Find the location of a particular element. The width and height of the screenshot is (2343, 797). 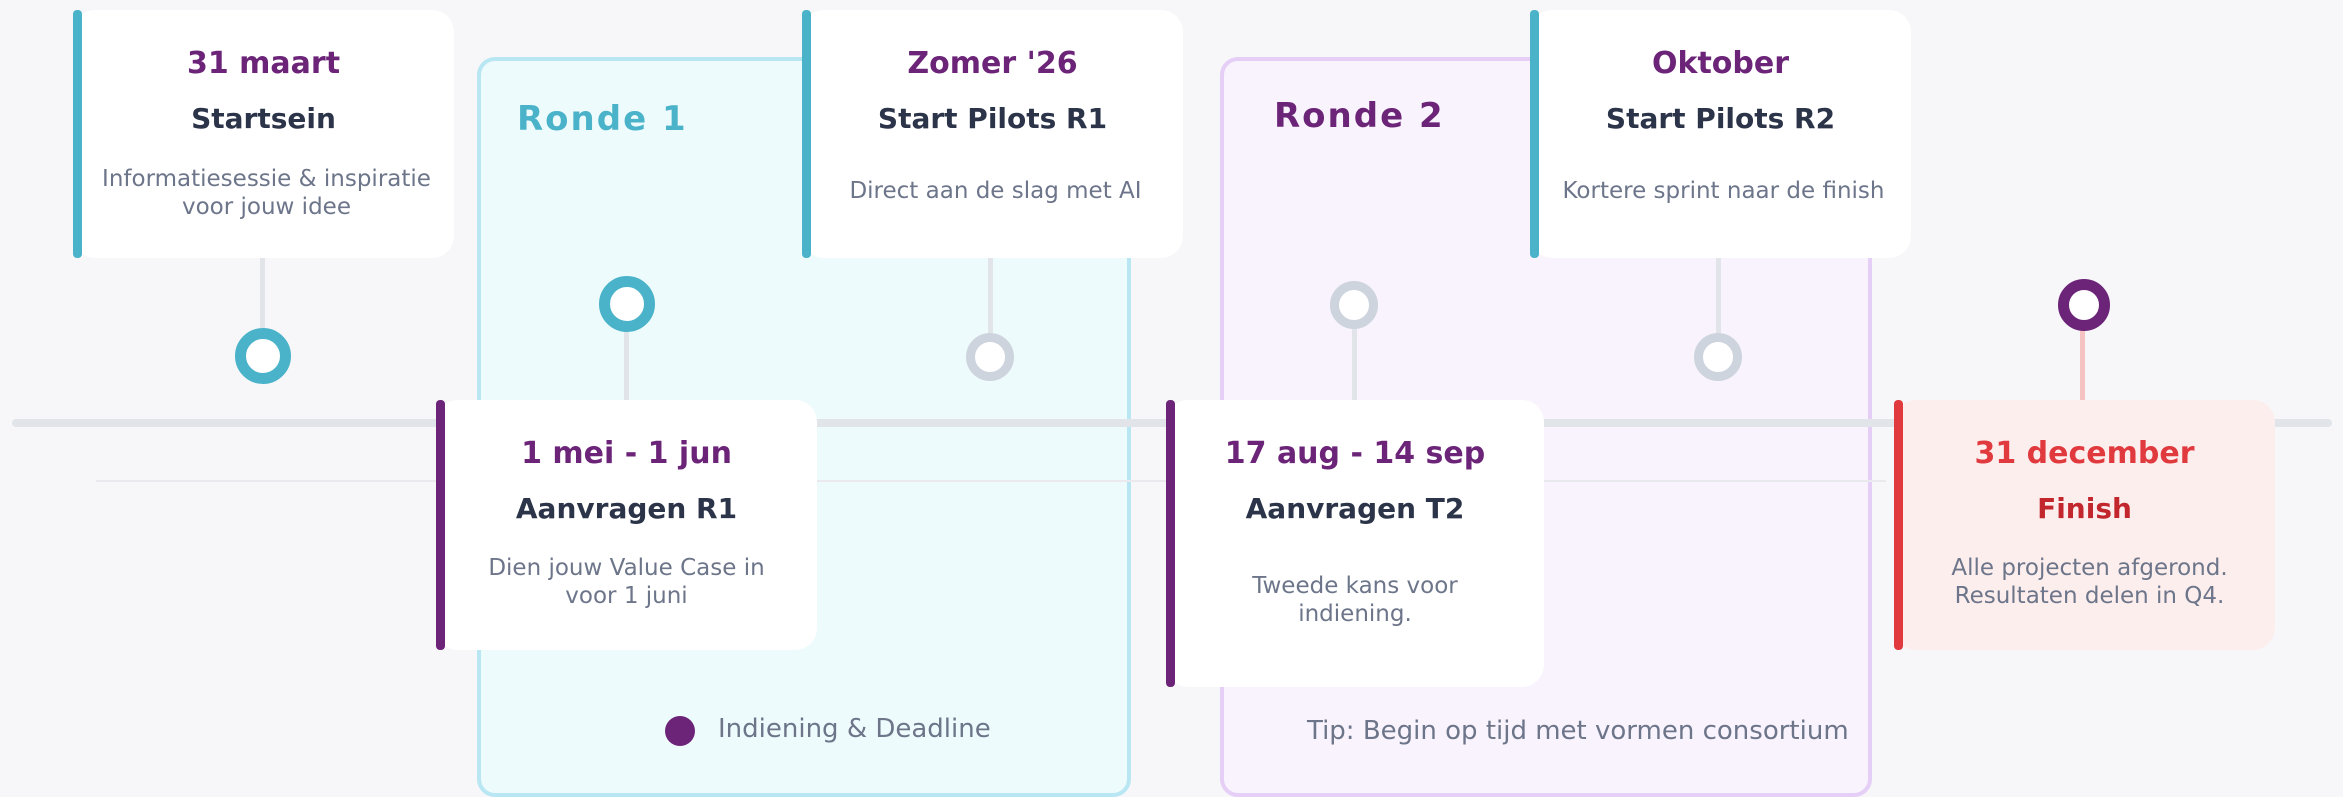

milestone-date: Zomer '26 is located at coordinates (992, 63).